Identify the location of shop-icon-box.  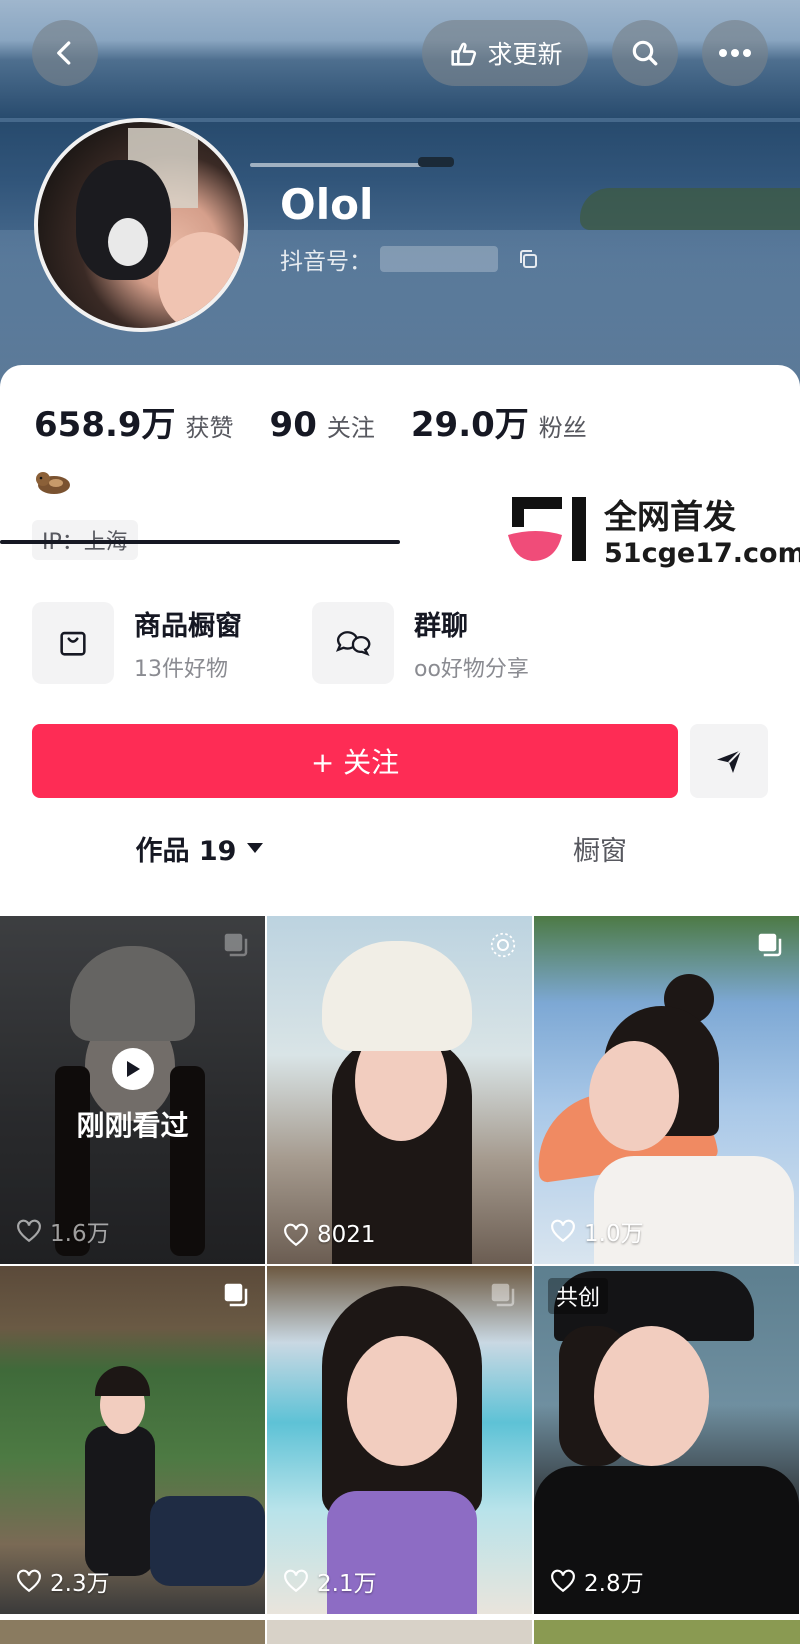
(73, 643).